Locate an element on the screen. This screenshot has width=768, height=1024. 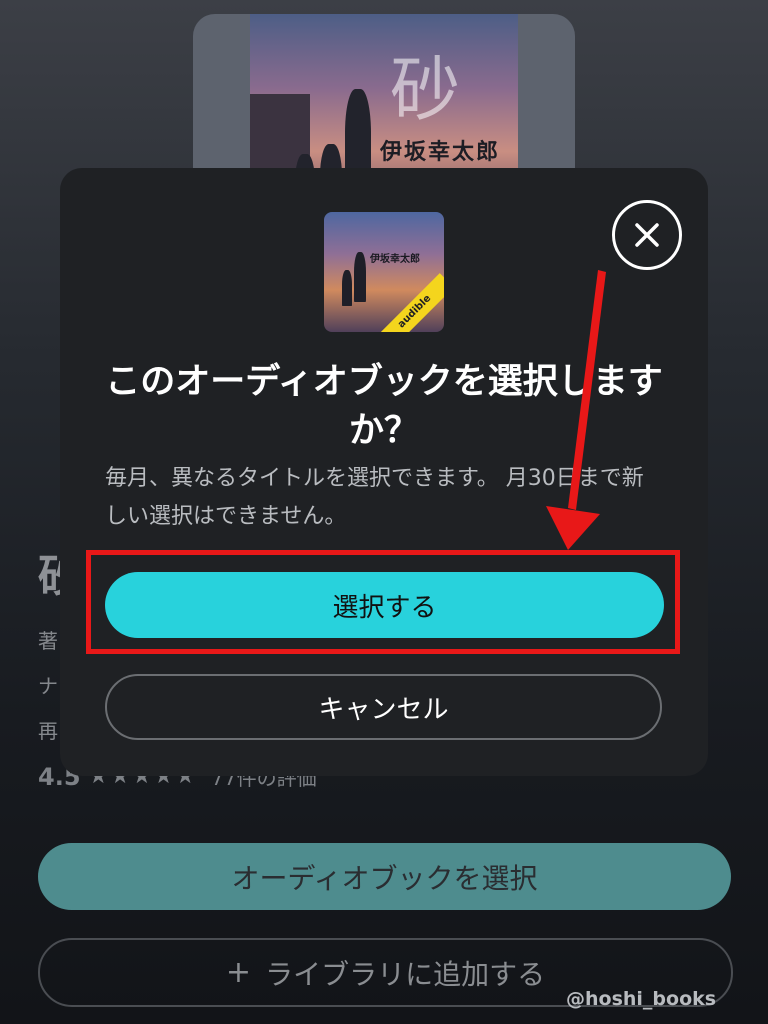
meta-author-label: 著 is located at coordinates (48, 641).